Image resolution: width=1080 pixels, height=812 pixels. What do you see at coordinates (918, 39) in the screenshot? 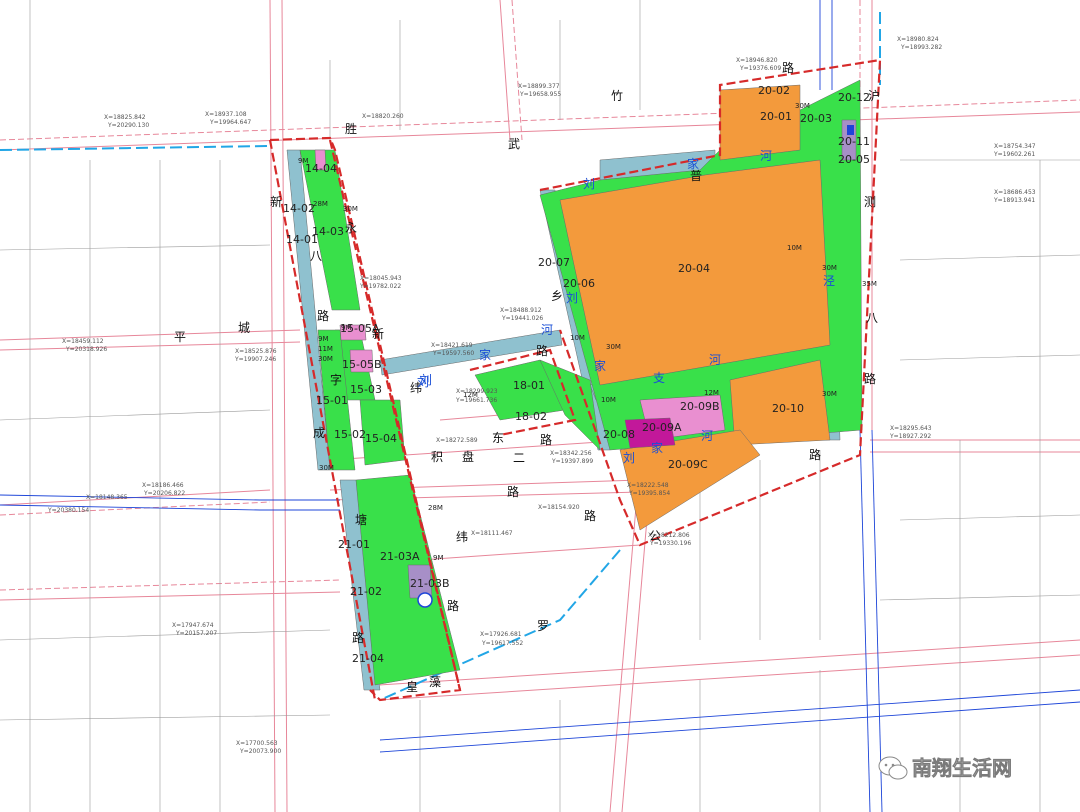
I see `coordinate-label: X=18980.824` at bounding box center [918, 39].